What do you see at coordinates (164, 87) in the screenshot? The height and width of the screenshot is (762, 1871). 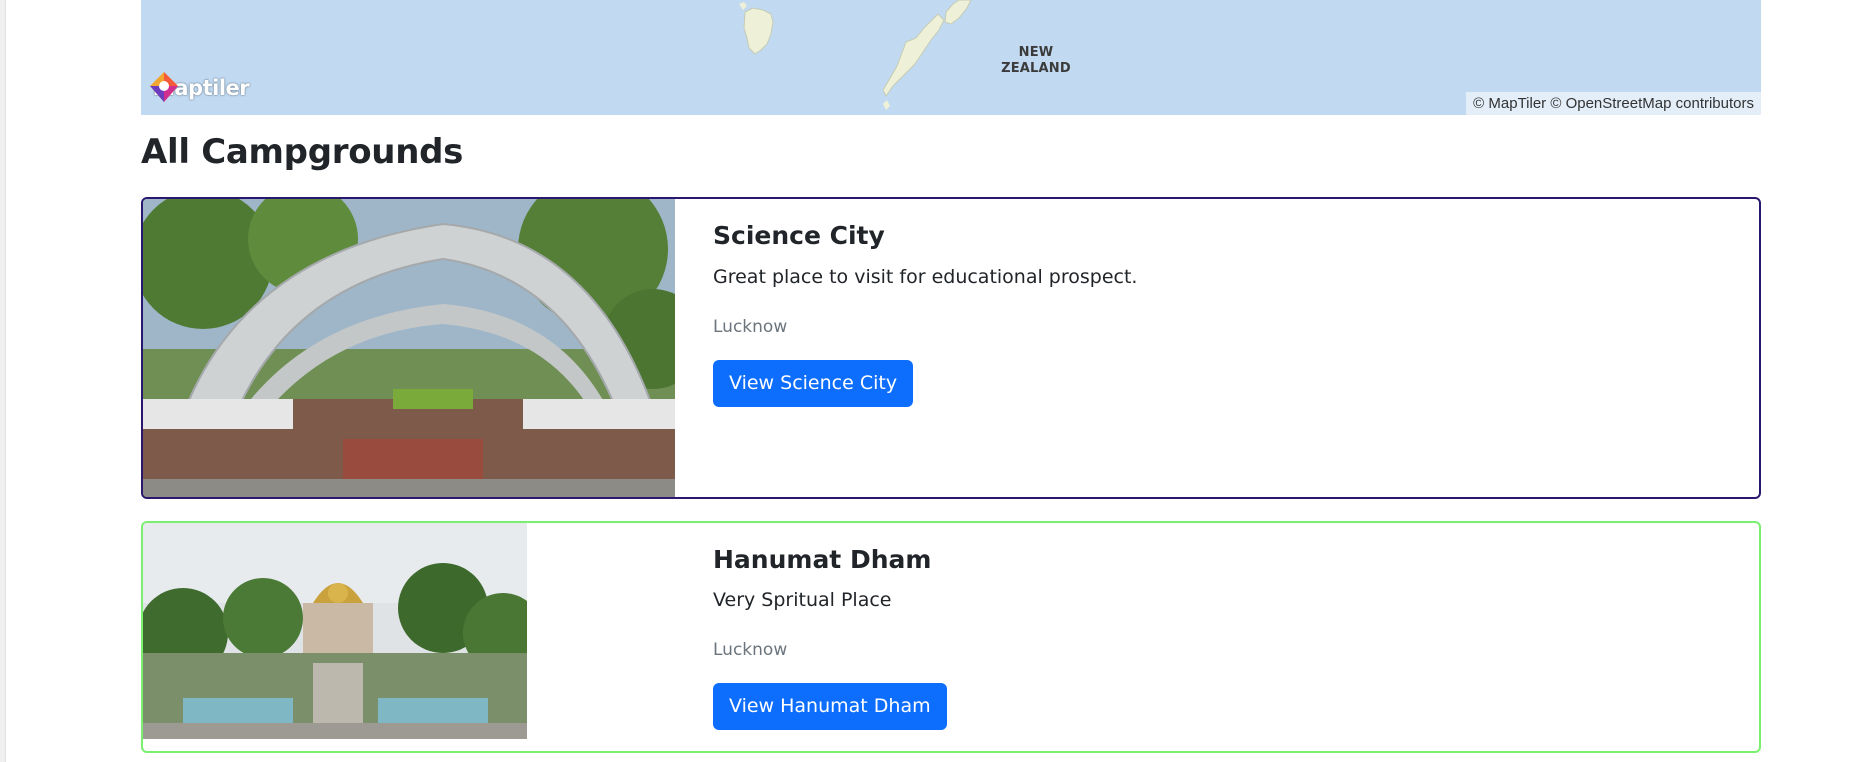 I see `maptiler-logo-icon` at bounding box center [164, 87].